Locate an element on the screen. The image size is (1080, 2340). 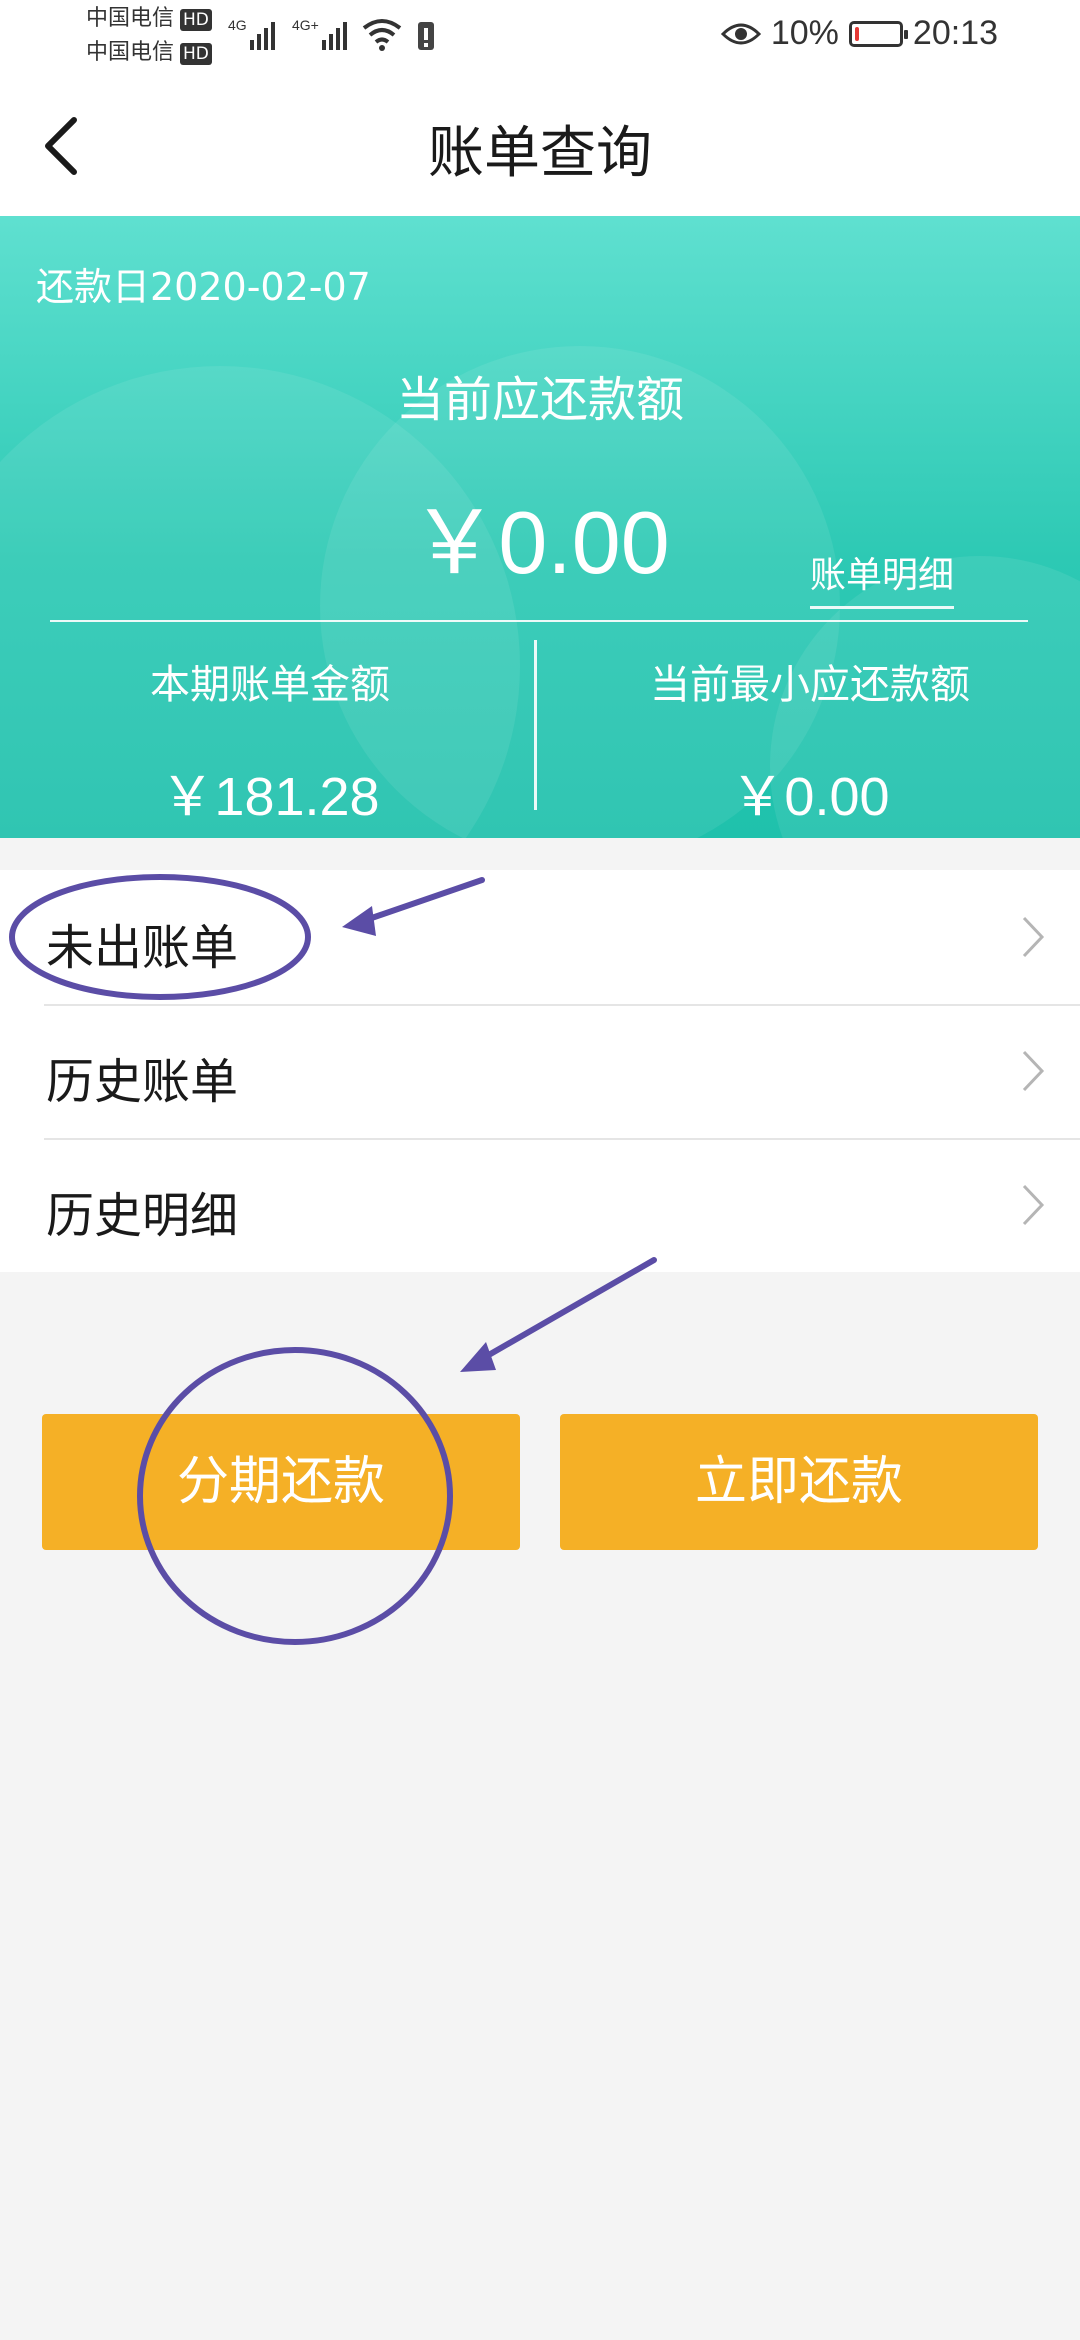
status-right: 10% 20:13 is located at coordinates (859, 33).